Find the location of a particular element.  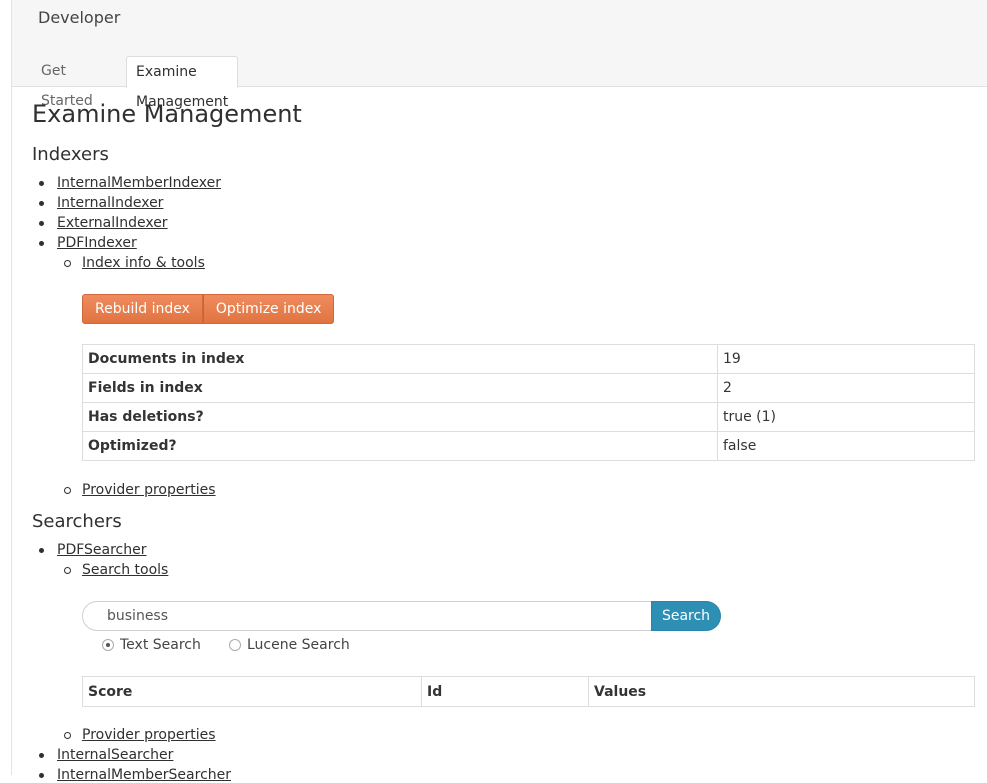

searcher-link-pdfsearcher: PDFSearcher is located at coordinates (102, 550).